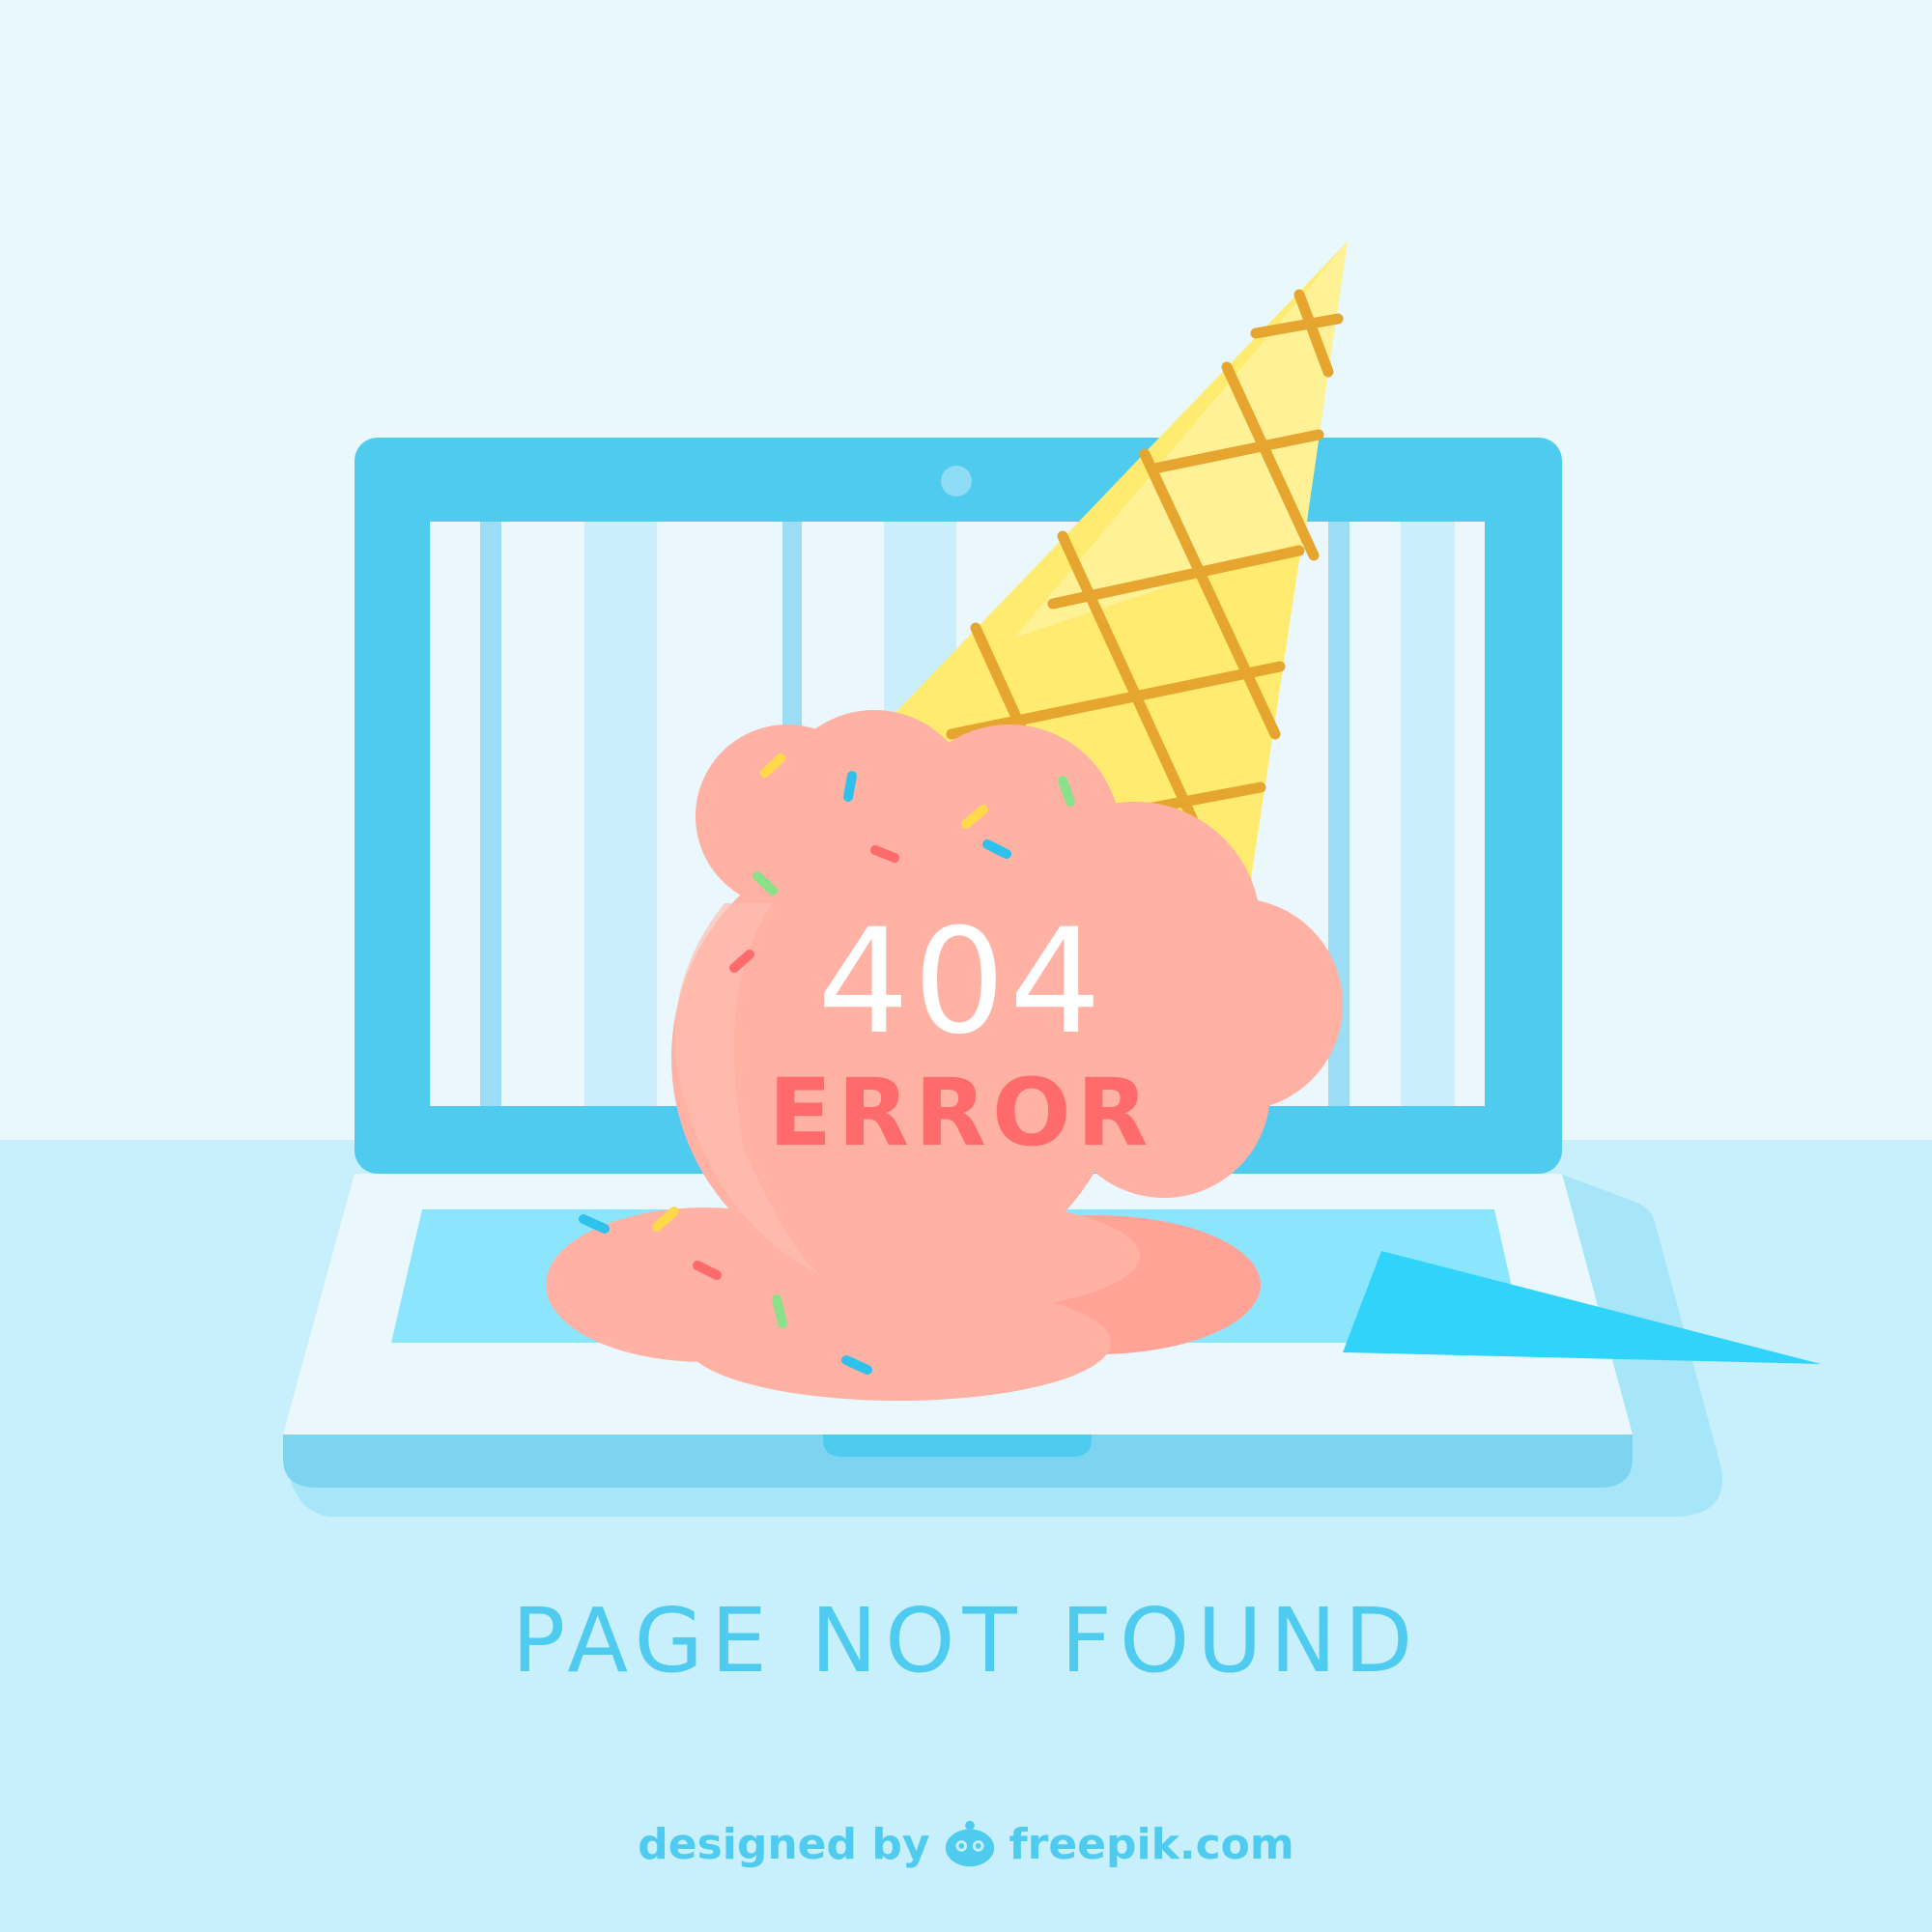 The height and width of the screenshot is (1932, 1932). I want to click on error-code: 404, so click(961, 982).